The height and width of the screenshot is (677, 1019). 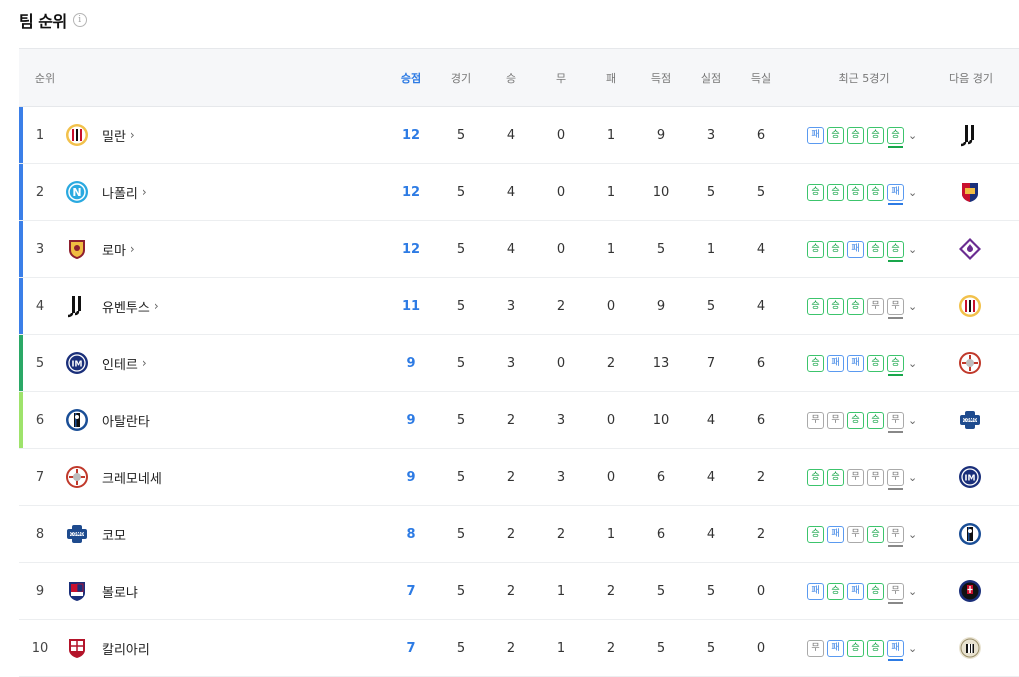 I want to click on won-cell: 2, so click(x=511, y=648).